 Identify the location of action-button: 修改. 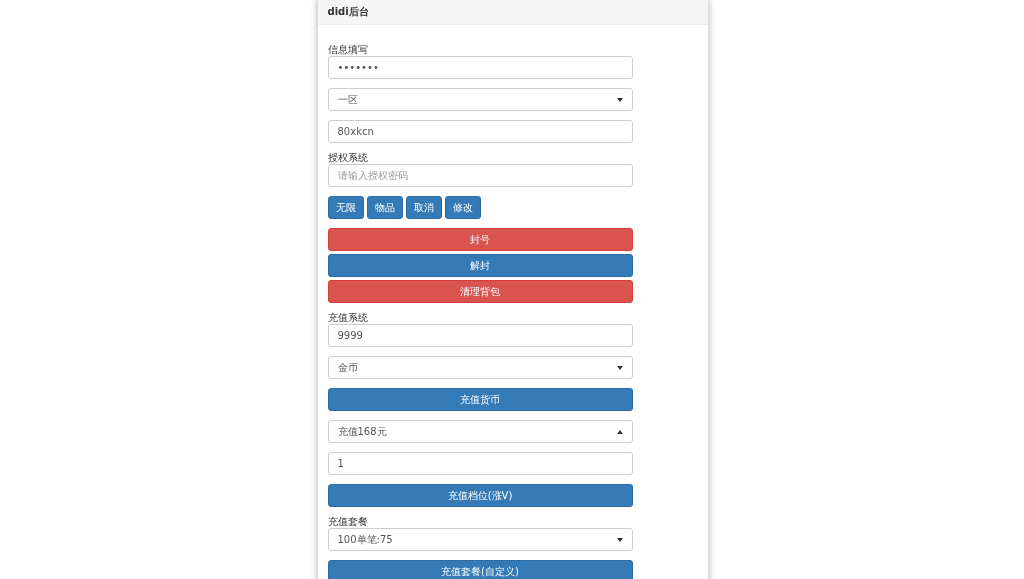
(462, 207).